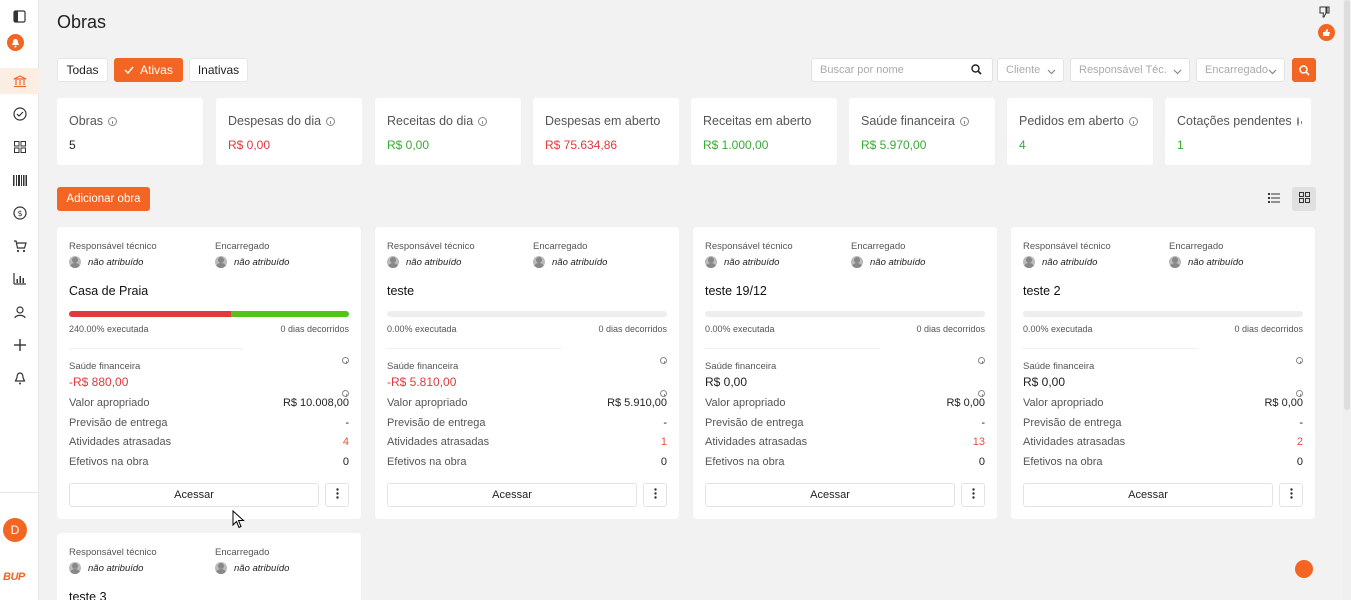 This screenshot has width=1351, height=600. Describe the element at coordinates (109, 291) in the screenshot. I see `obra-name: Casa de Praia` at that location.